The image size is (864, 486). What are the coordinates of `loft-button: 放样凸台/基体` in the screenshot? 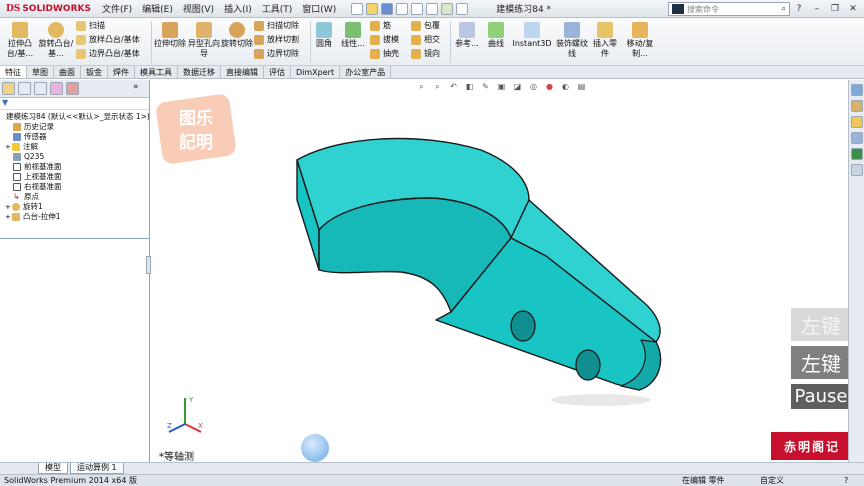 It's located at (108, 40).